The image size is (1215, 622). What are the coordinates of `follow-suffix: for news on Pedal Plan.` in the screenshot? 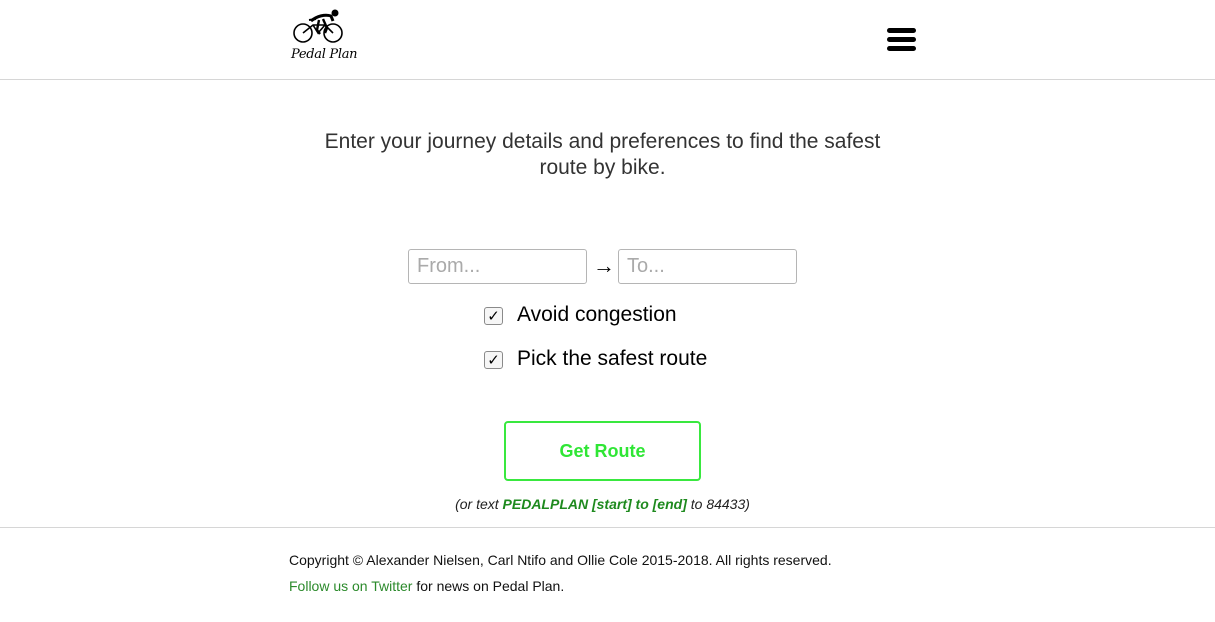 It's located at (488, 586).